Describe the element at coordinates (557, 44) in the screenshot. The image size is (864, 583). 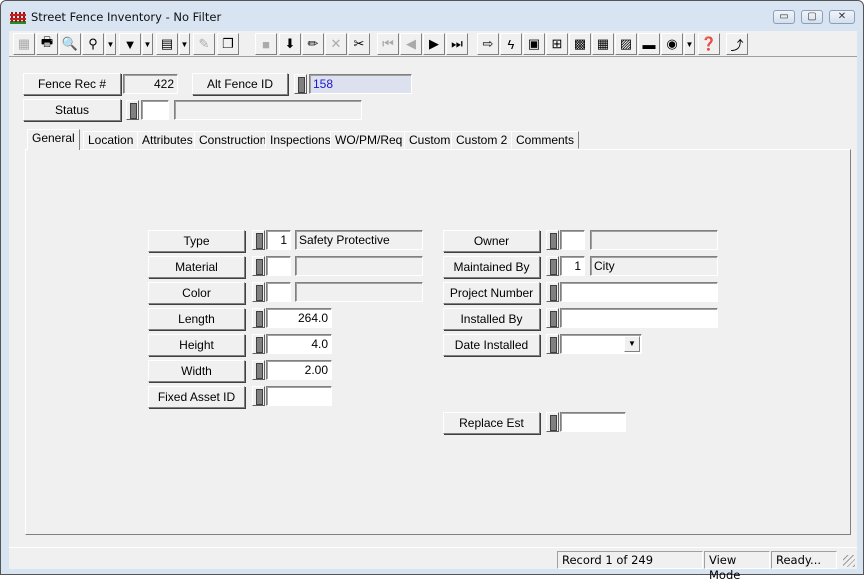
I see `hierarchy-button: ⊞` at that location.